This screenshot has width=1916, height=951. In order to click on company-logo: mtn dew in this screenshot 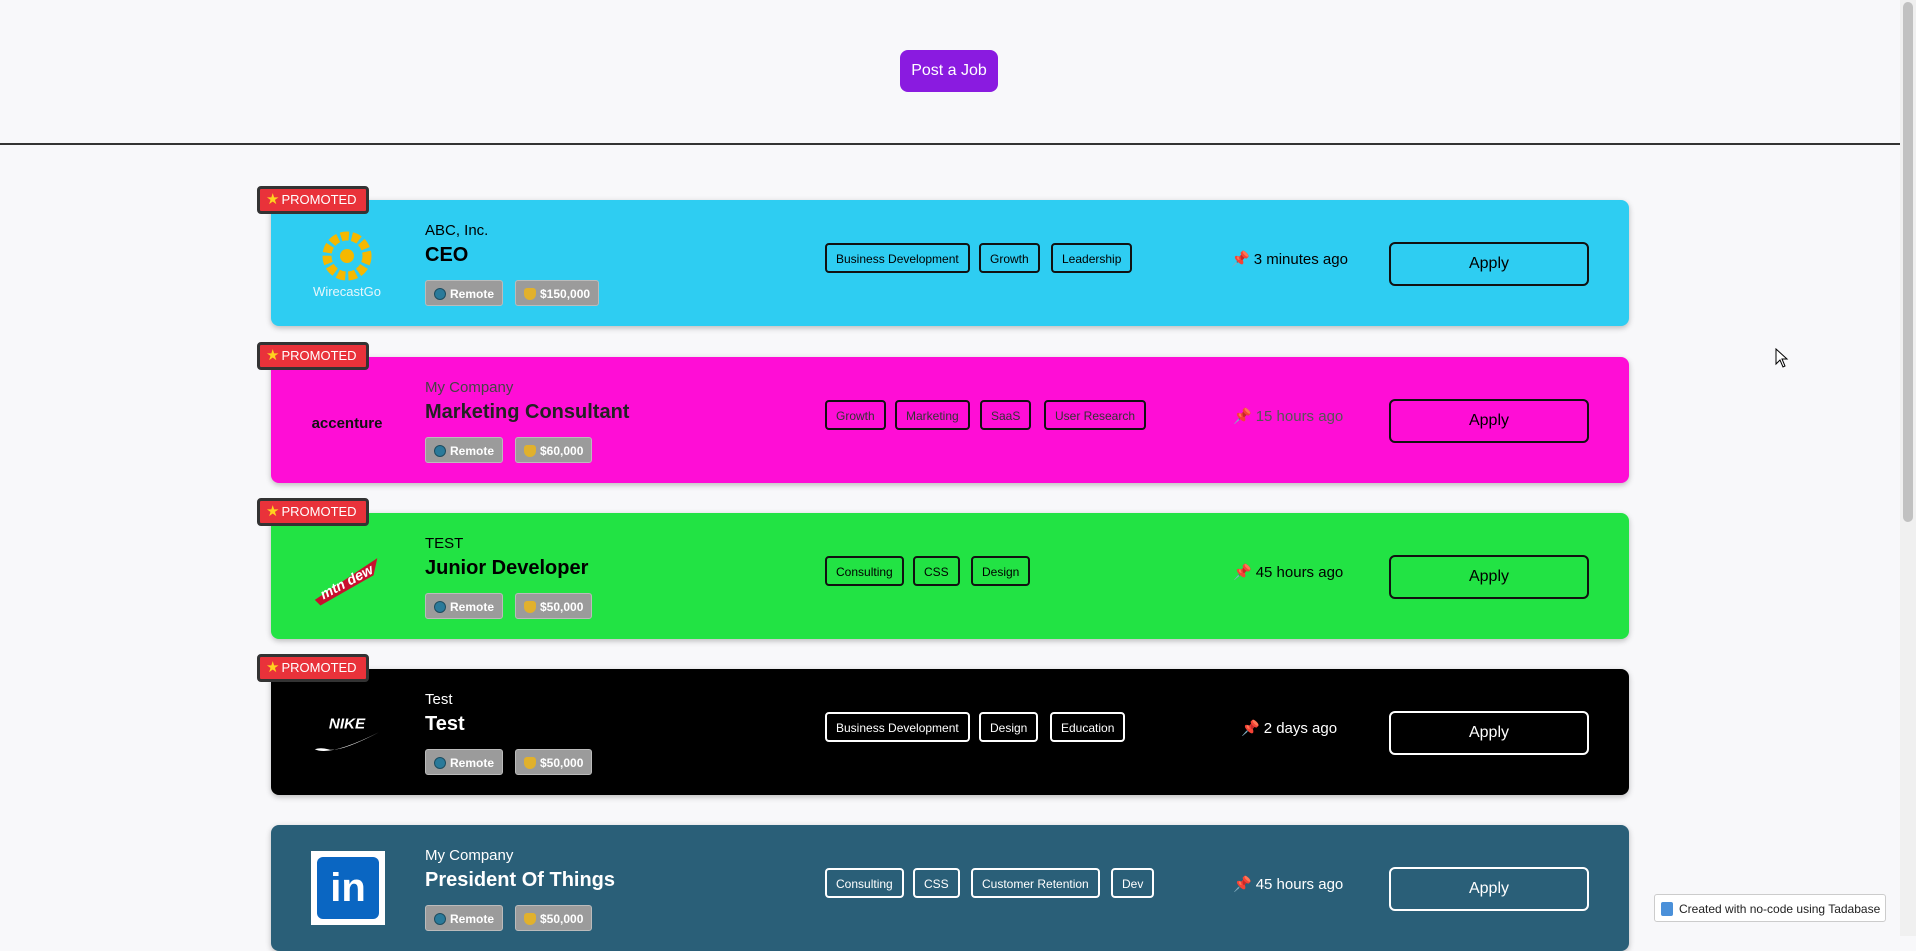, I will do `click(347, 579)`.